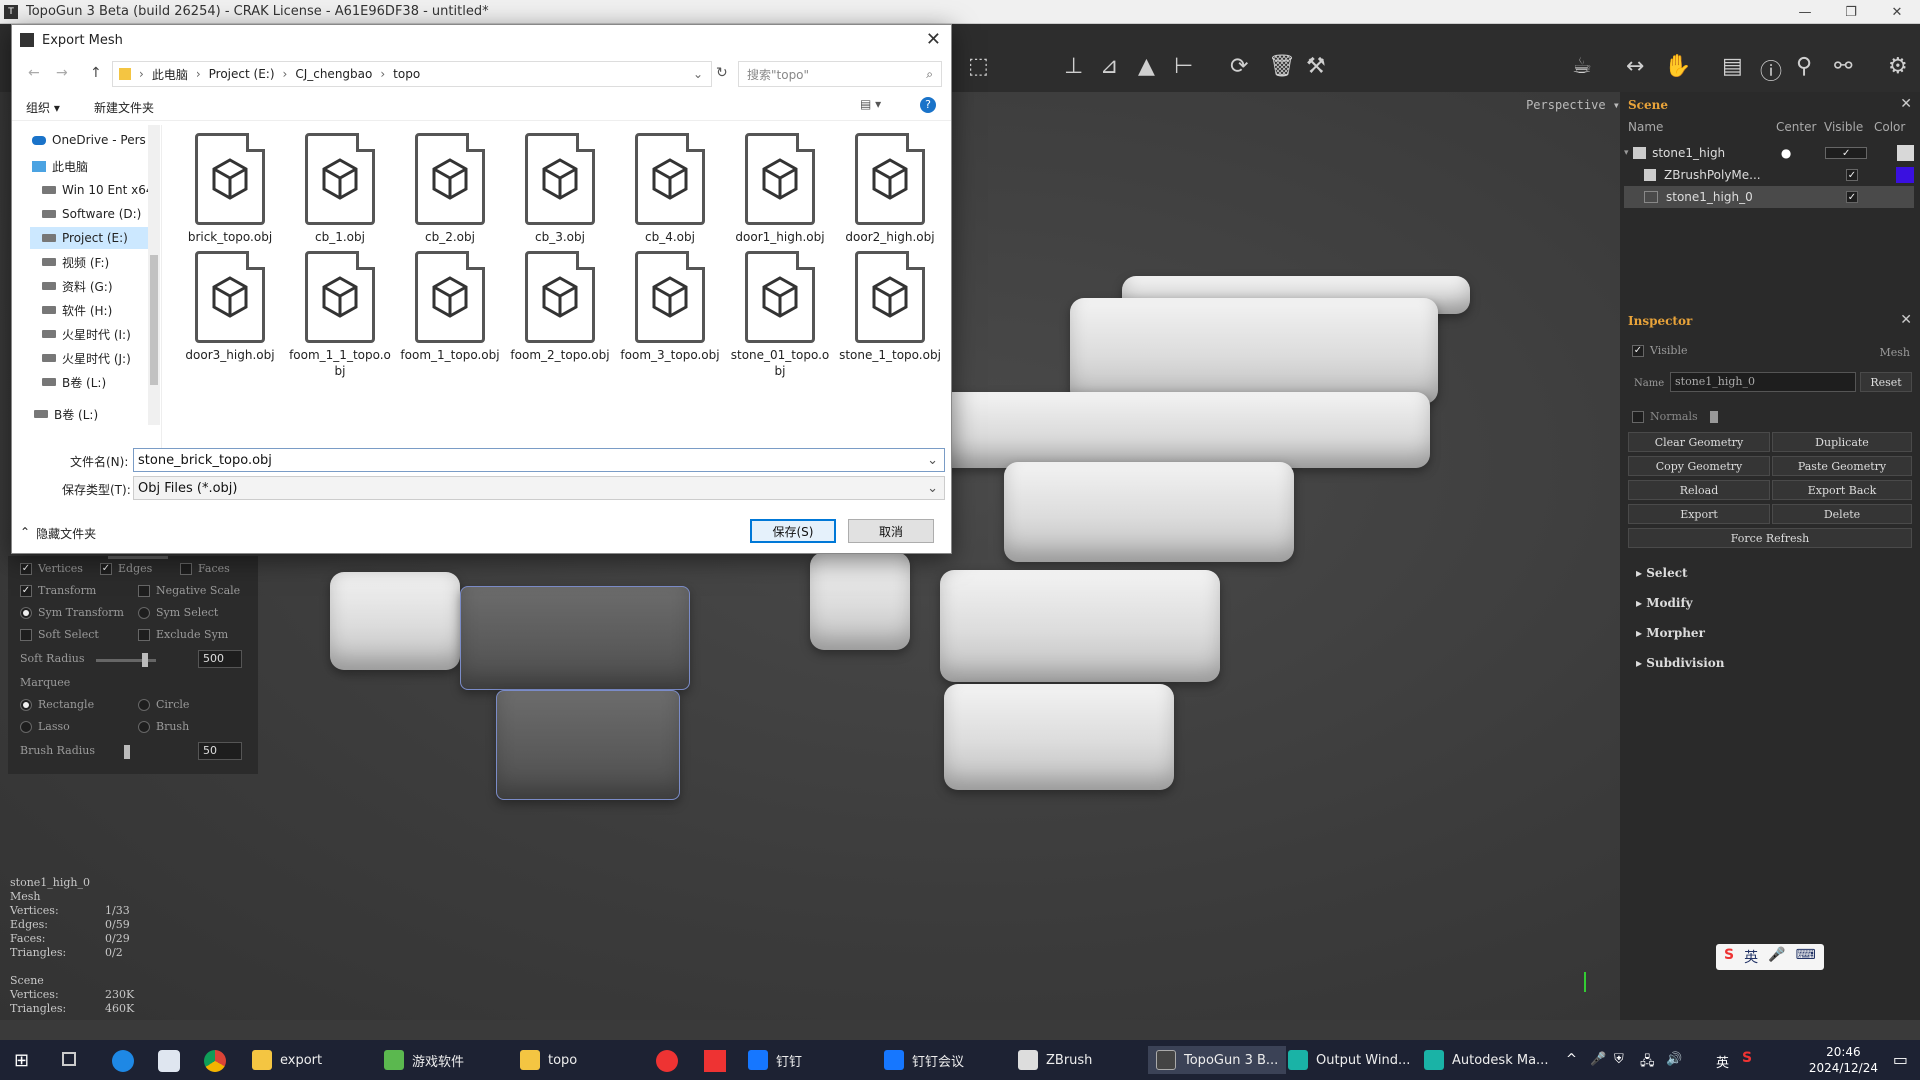 The width and height of the screenshot is (1920, 1080). Describe the element at coordinates (1900, 1059) in the screenshot. I see `notification-icon: ▭` at that location.